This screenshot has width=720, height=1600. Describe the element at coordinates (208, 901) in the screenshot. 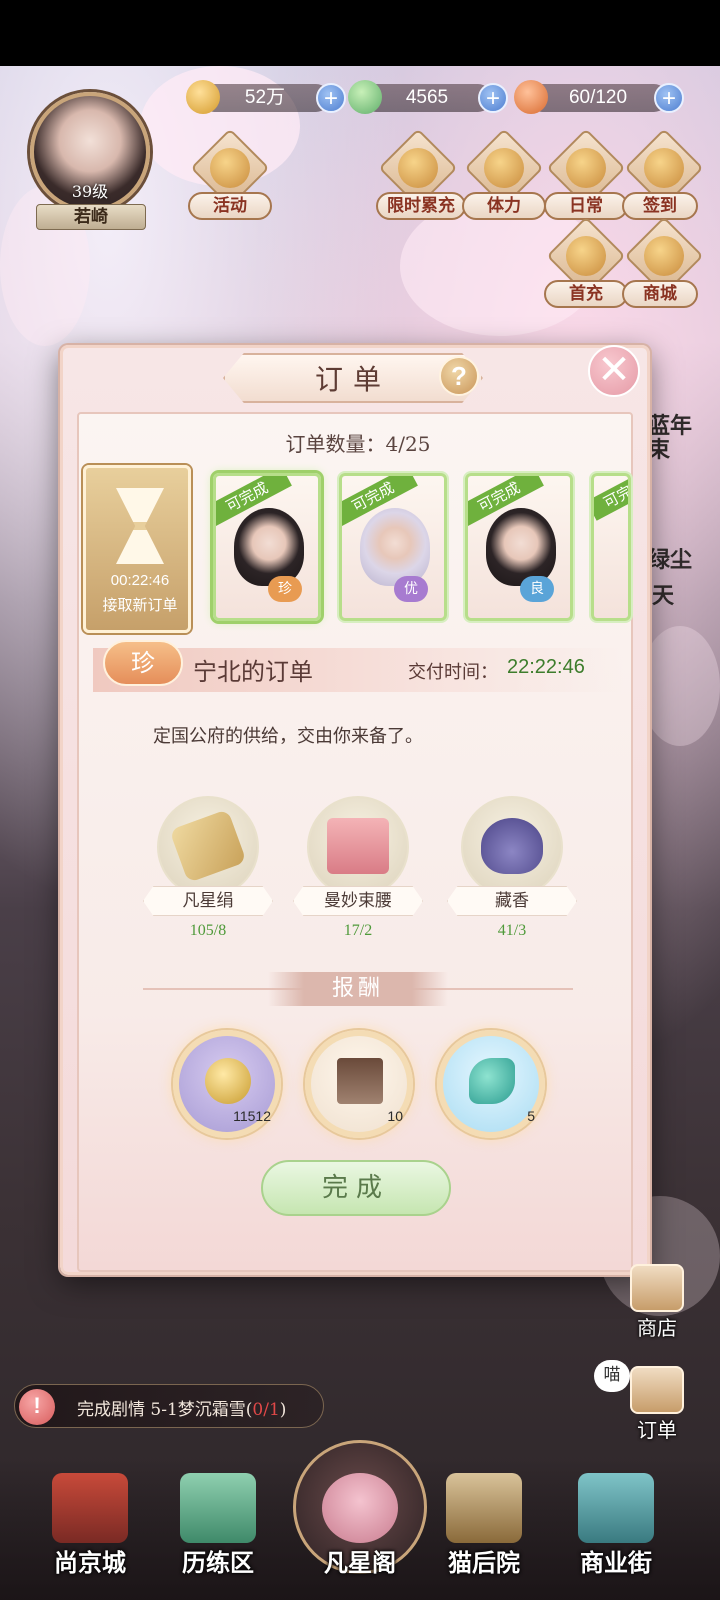

I see `requirement-name: 凡星绢` at that location.